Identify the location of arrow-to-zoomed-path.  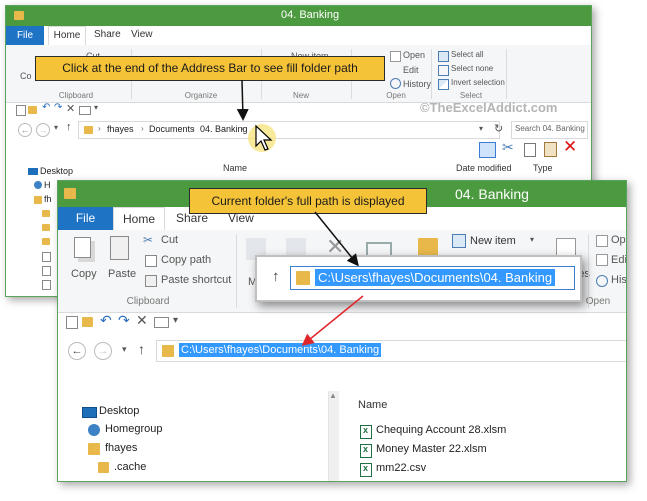
(336, 239).